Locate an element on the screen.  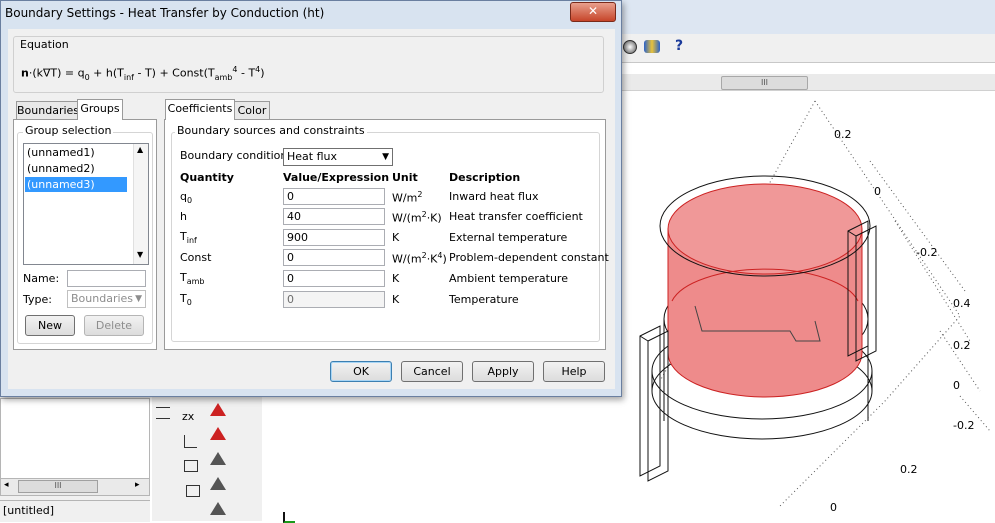
tab-groups: Groups is located at coordinates (100, 109).